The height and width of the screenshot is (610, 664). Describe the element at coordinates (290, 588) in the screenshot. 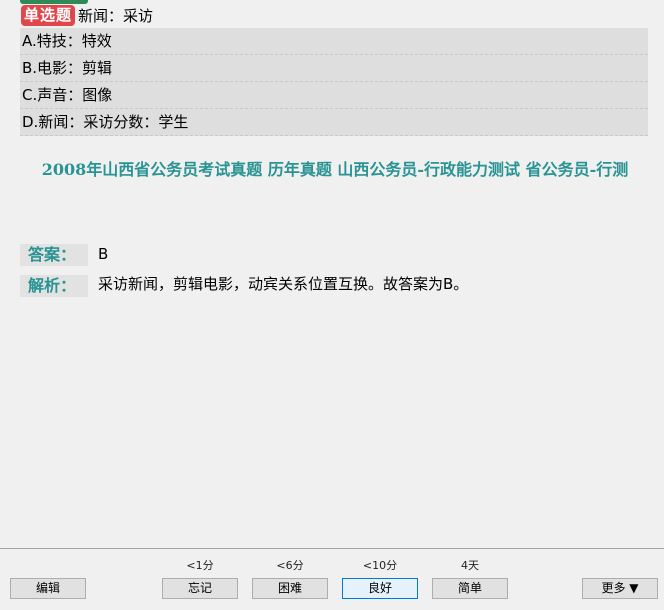

I see `hard-button: 困难` at that location.